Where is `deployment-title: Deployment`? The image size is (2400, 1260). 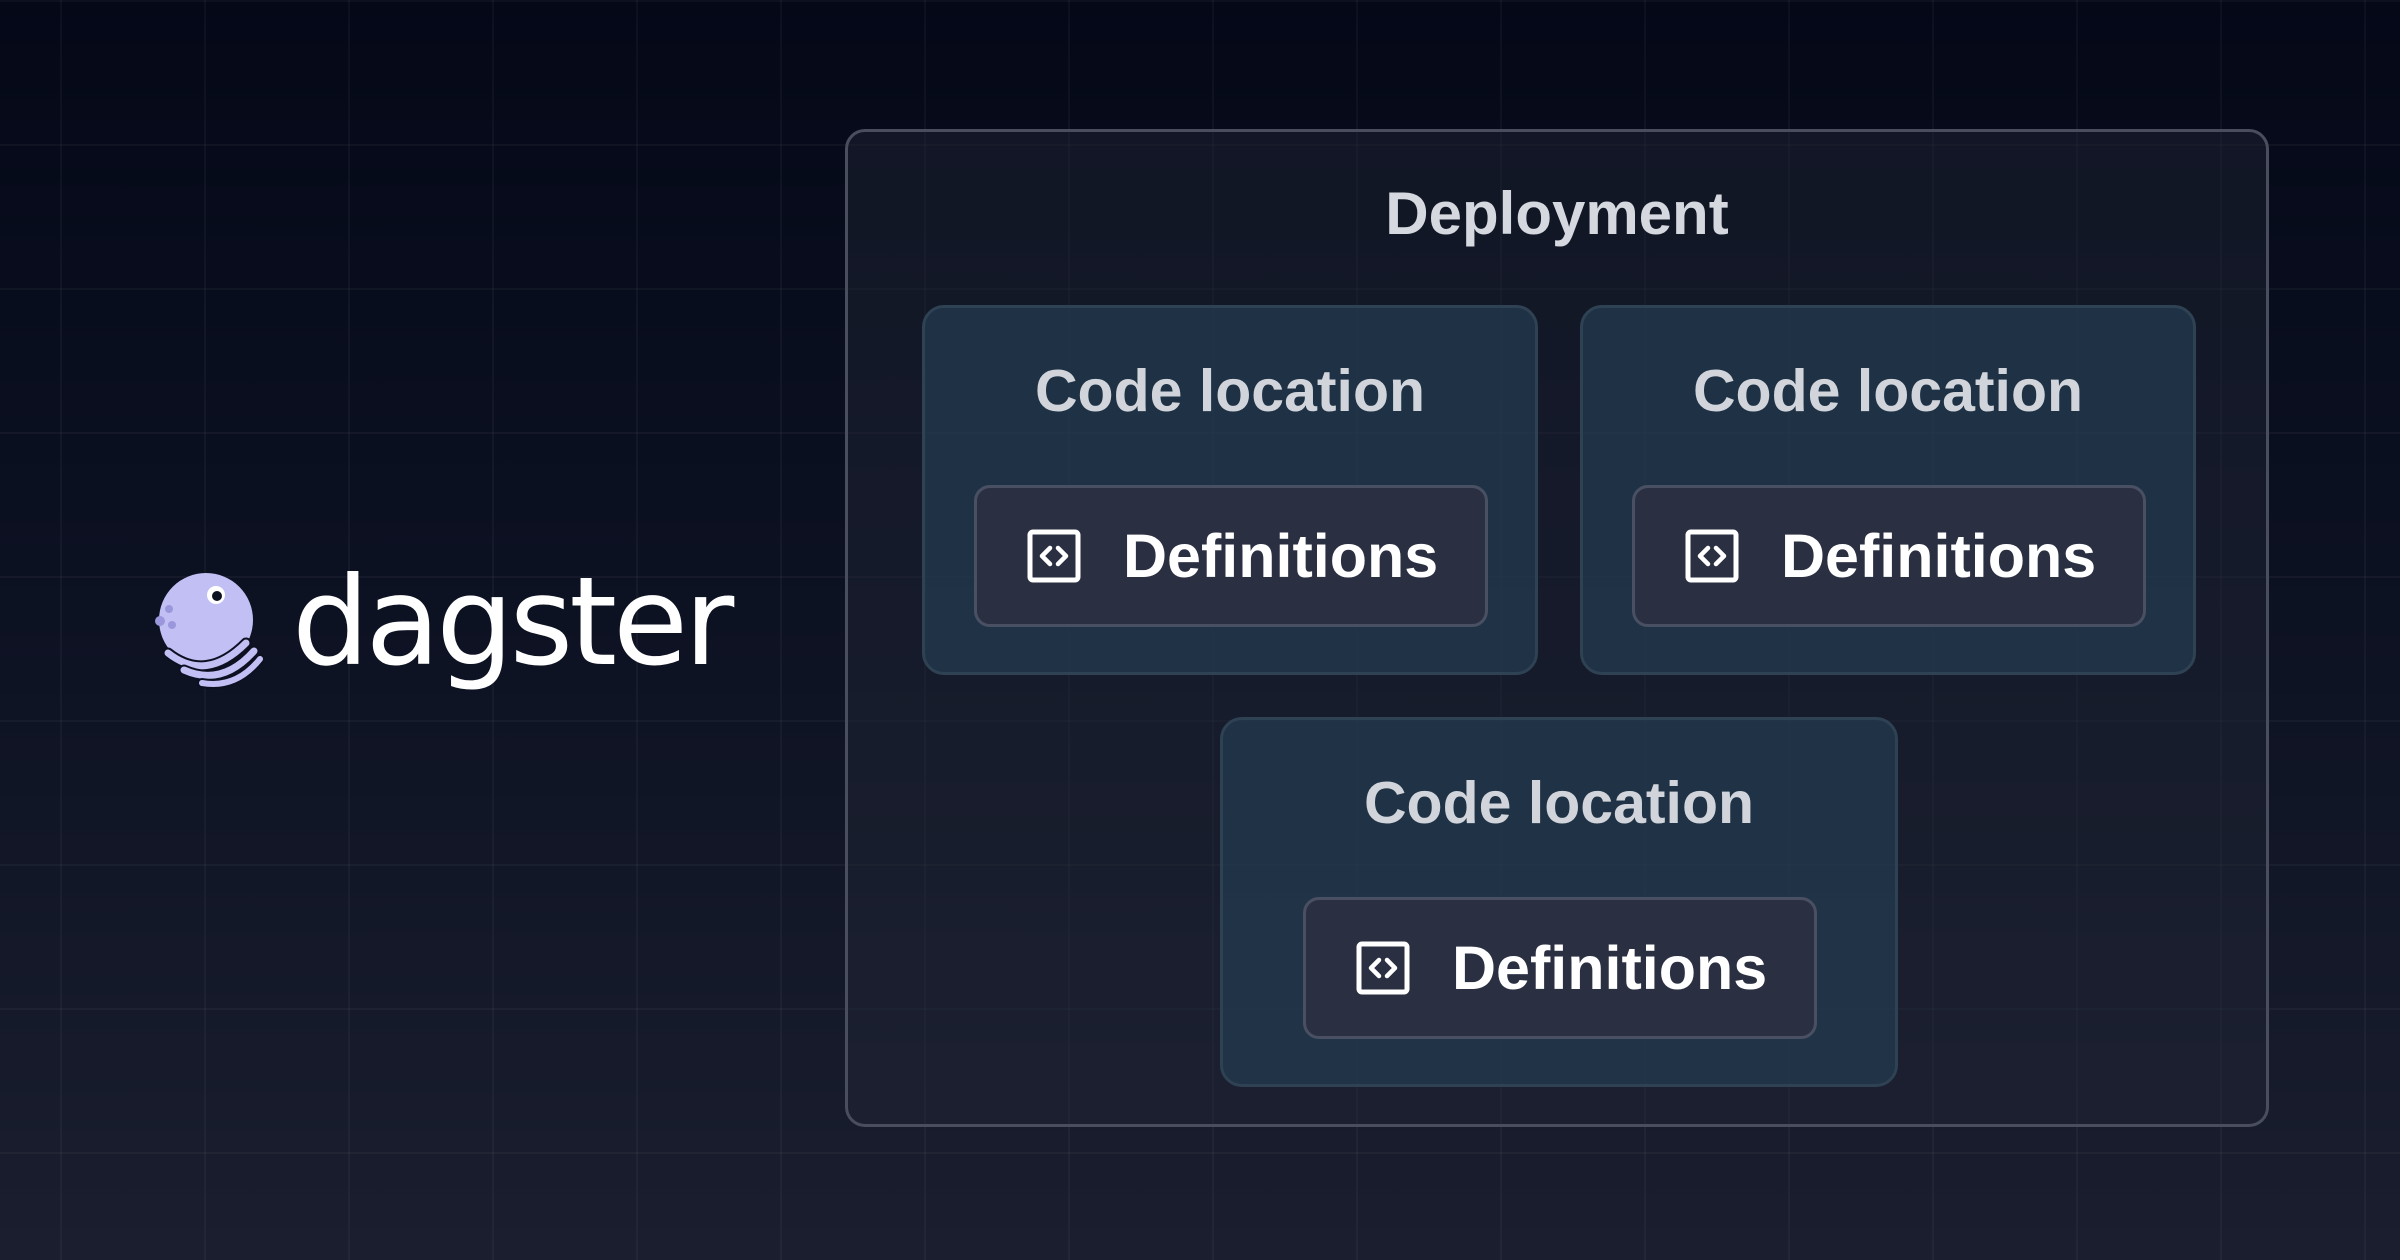
deployment-title: Deployment is located at coordinates (1557, 213).